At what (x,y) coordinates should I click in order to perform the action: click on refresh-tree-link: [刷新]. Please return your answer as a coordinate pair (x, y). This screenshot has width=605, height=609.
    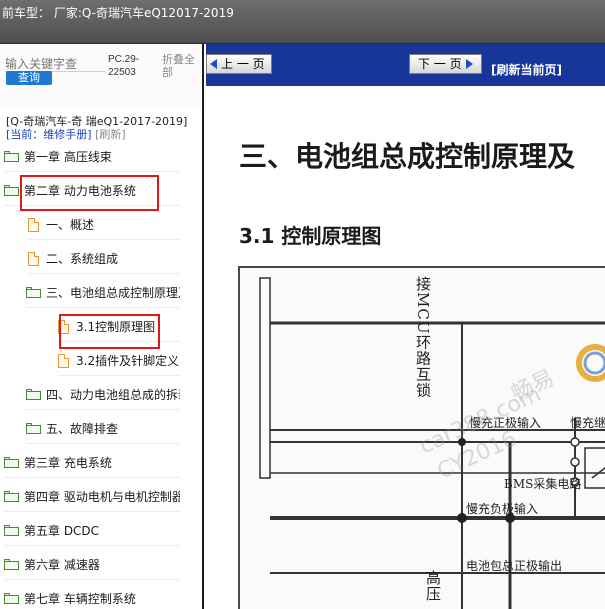
    Looking at the image, I should click on (110, 134).